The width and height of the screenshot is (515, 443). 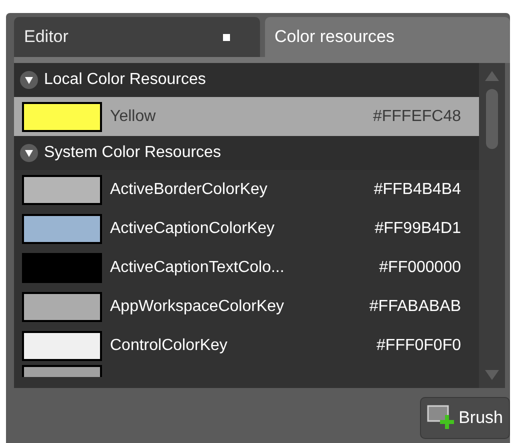 What do you see at coordinates (465, 418) in the screenshot?
I see `brush-button: Brush` at bounding box center [465, 418].